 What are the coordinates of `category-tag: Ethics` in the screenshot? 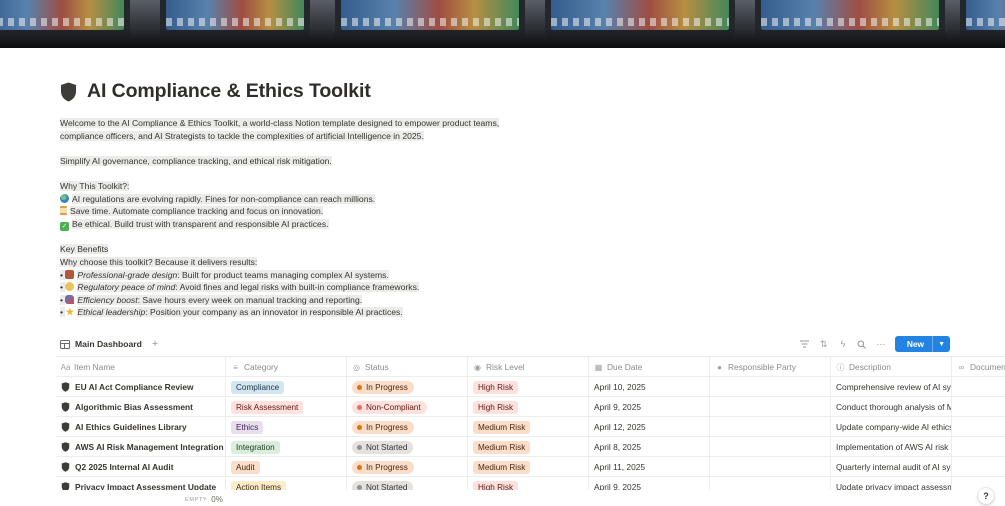 It's located at (247, 427).